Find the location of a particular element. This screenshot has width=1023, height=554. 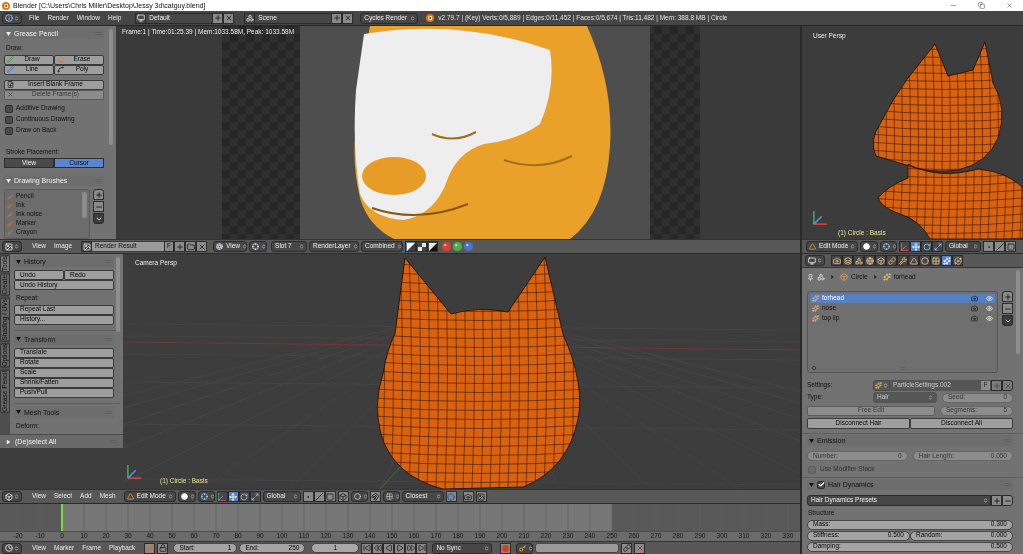

remove-brush-button is located at coordinates (98, 206).